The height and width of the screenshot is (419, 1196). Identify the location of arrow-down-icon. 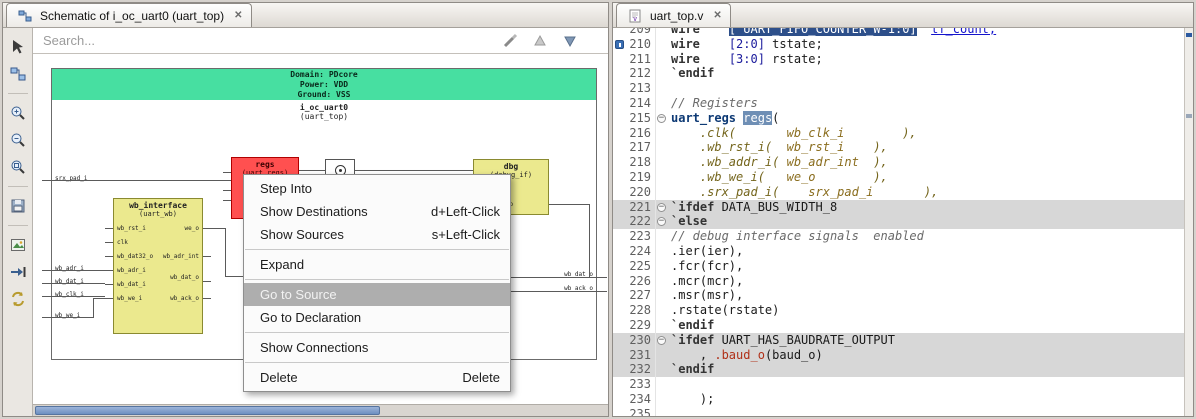
(570, 41).